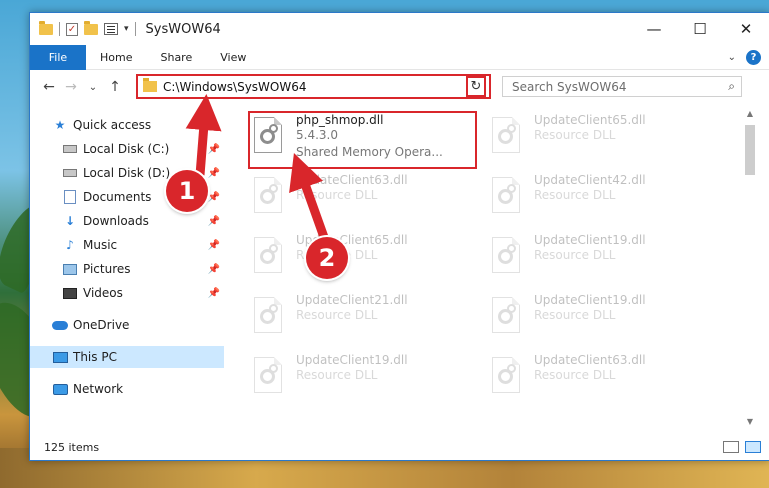 This screenshot has height=488, width=769. Describe the element at coordinates (72, 447) in the screenshot. I see `item-count: 125 items` at that location.